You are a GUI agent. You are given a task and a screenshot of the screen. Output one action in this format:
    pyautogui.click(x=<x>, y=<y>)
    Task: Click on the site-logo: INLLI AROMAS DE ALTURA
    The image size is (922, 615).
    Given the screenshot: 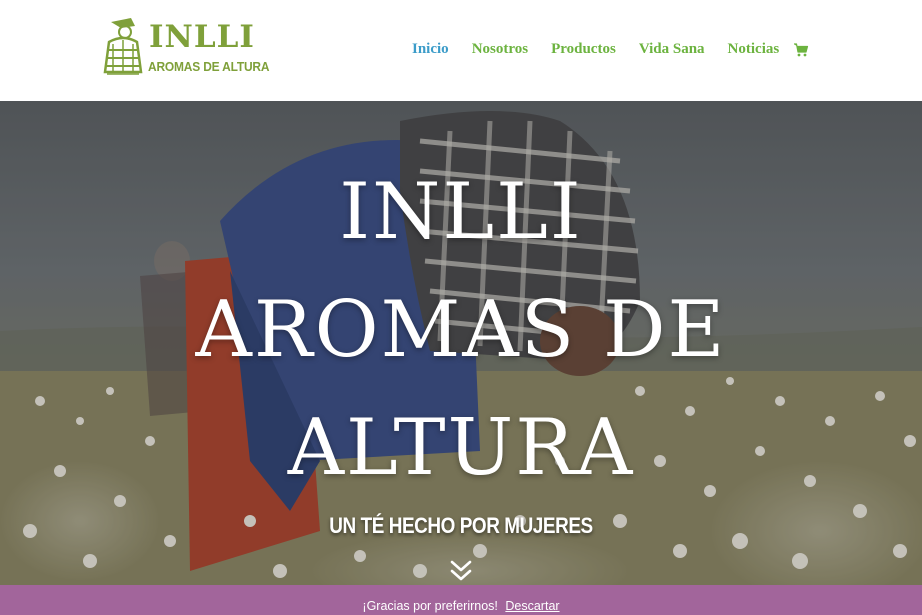 What is the action you would take?
    pyautogui.click(x=185, y=48)
    